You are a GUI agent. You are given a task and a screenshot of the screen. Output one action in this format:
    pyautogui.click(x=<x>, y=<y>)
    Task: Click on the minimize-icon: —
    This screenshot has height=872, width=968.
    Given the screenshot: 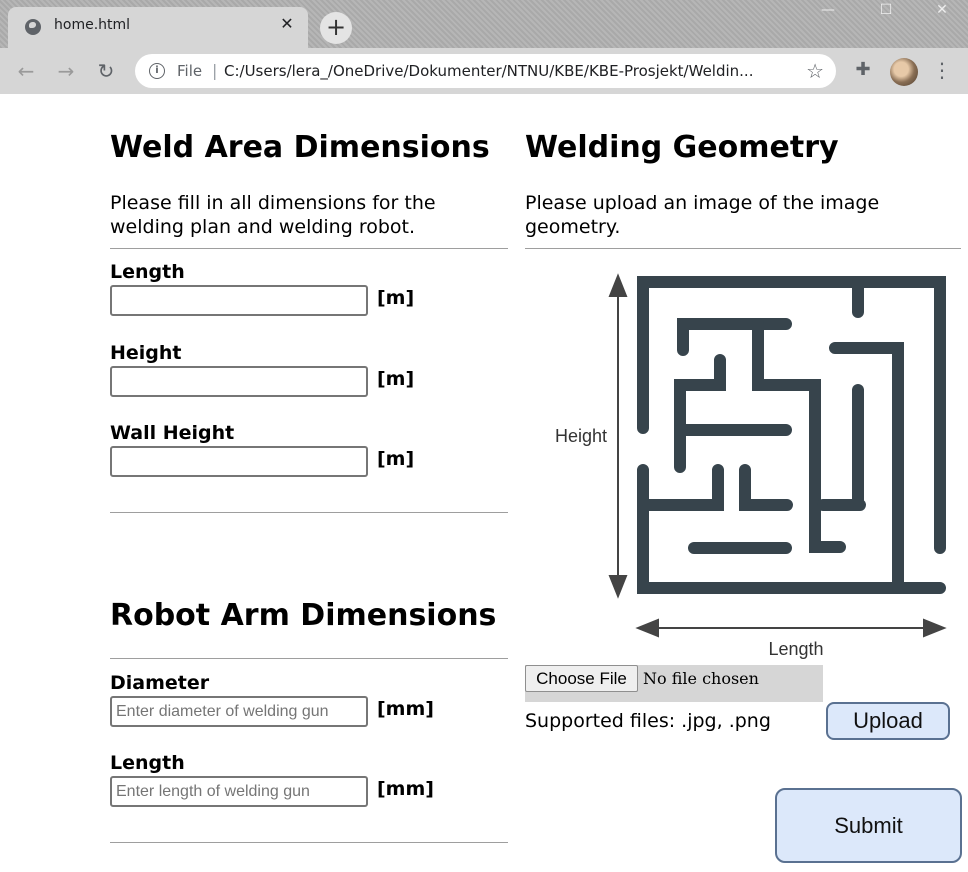 What is the action you would take?
    pyautogui.click(x=828, y=11)
    